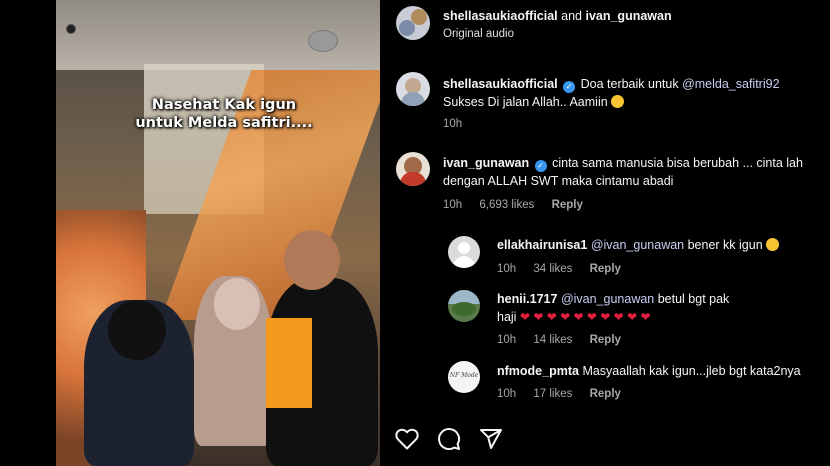 The height and width of the screenshot is (466, 830). I want to click on orange-patch, so click(289, 363).